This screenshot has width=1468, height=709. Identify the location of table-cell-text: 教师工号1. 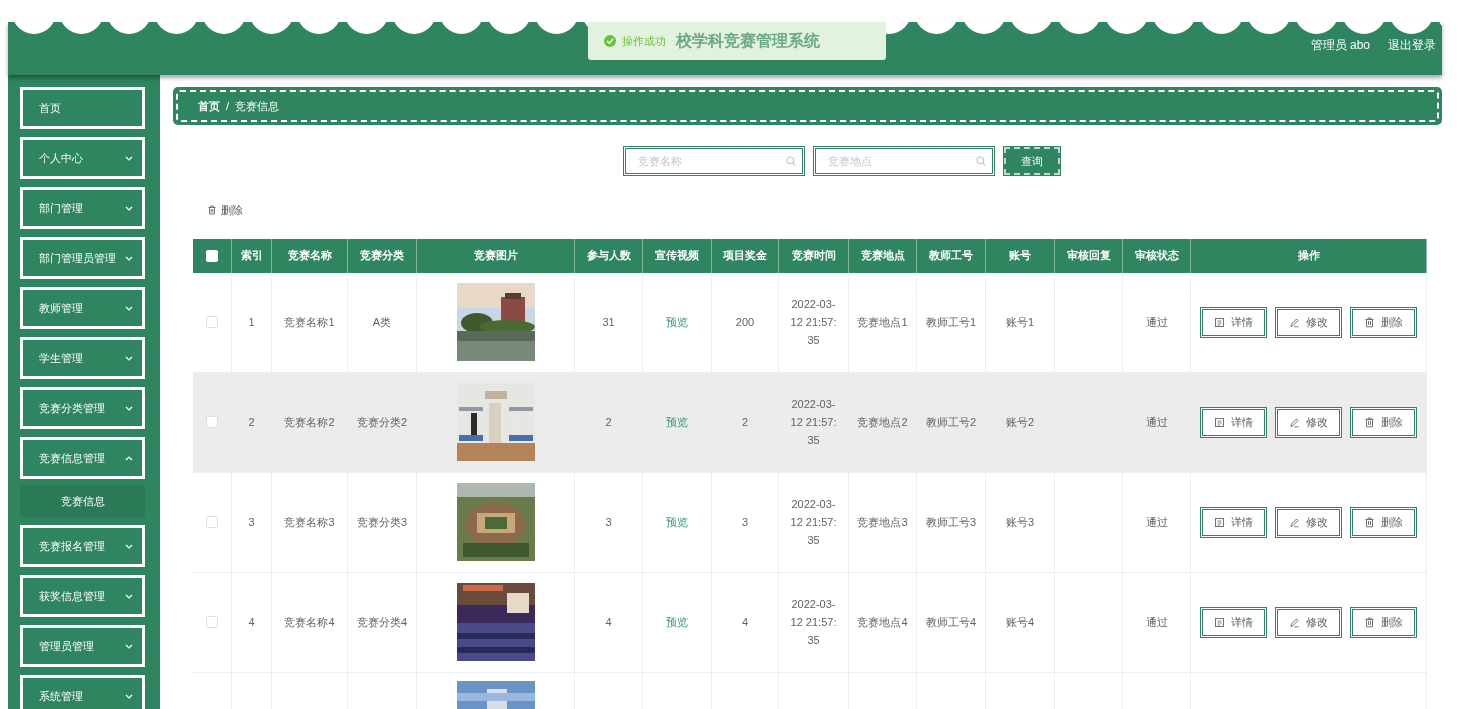
(951, 322).